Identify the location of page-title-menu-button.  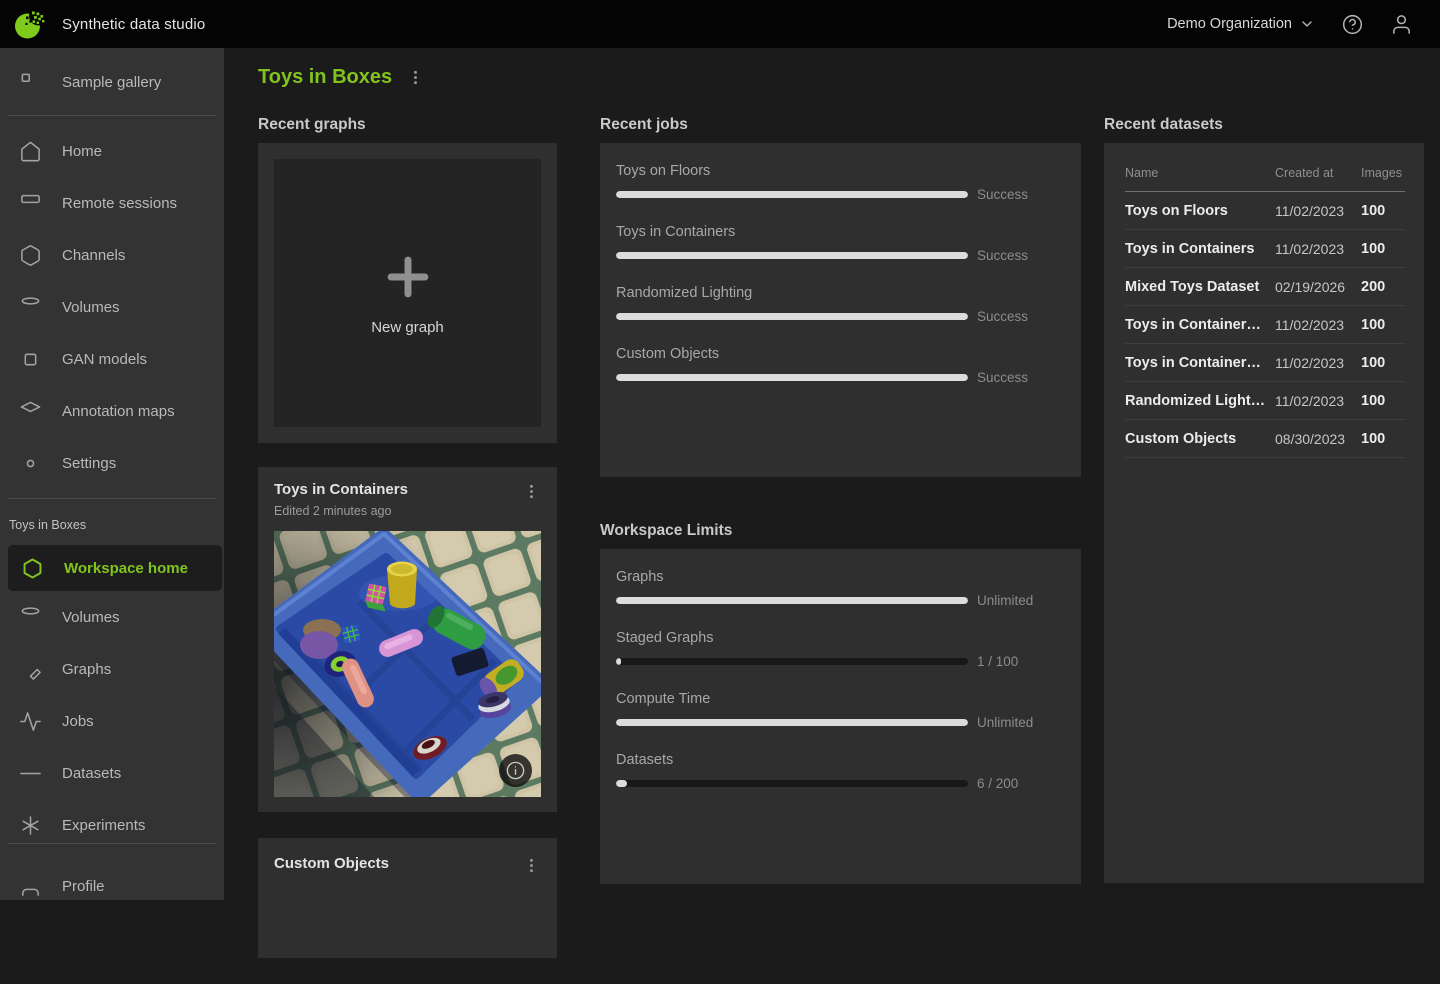
(415, 77).